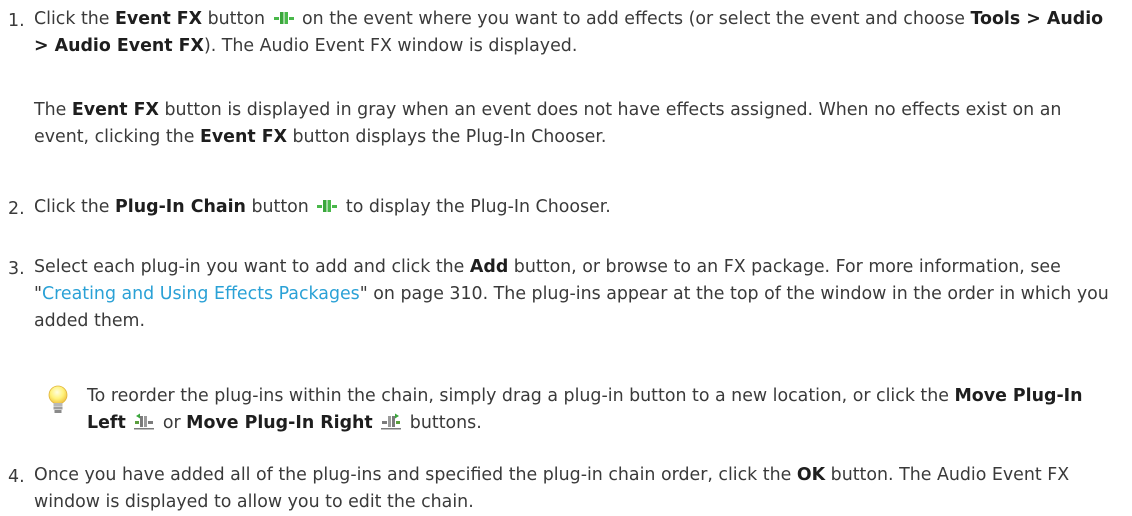  What do you see at coordinates (279, 423) in the screenshot?
I see `move-right-label: Move Plug-In Right` at bounding box center [279, 423].